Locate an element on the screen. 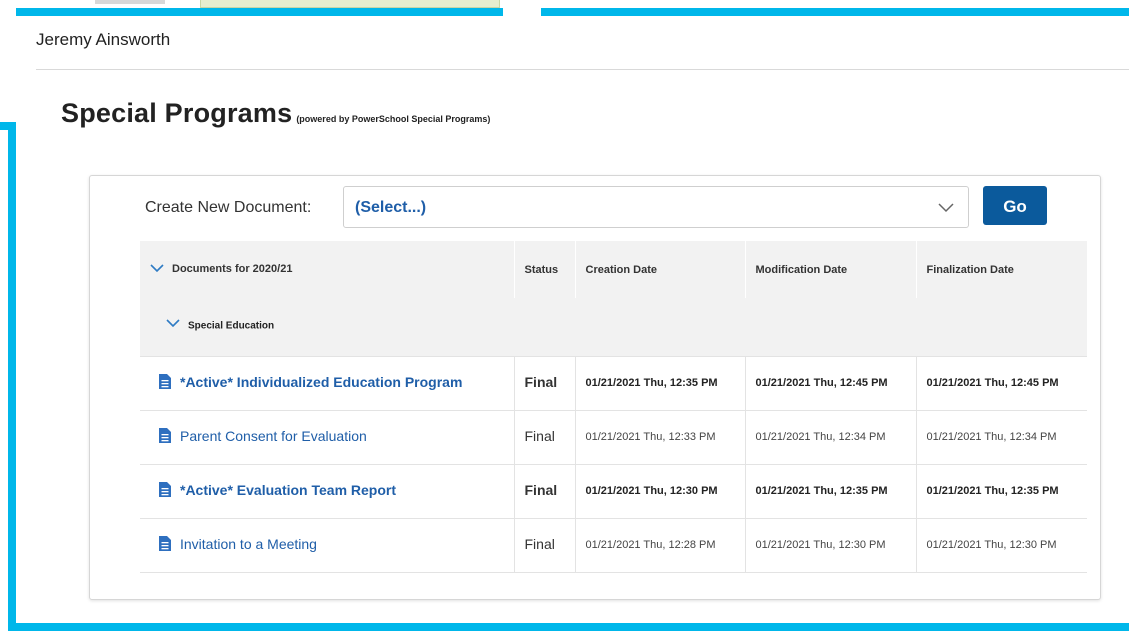  finalization-date-cell: 01/21/2021 Thu, 12:34 PM is located at coordinates (1001, 437).